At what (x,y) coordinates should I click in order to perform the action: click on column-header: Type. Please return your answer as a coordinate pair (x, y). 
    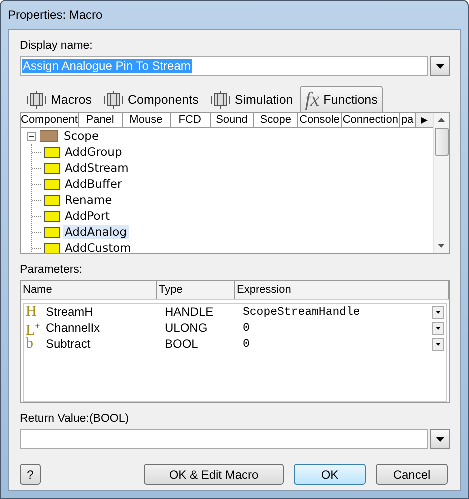
    Looking at the image, I should click on (196, 290).